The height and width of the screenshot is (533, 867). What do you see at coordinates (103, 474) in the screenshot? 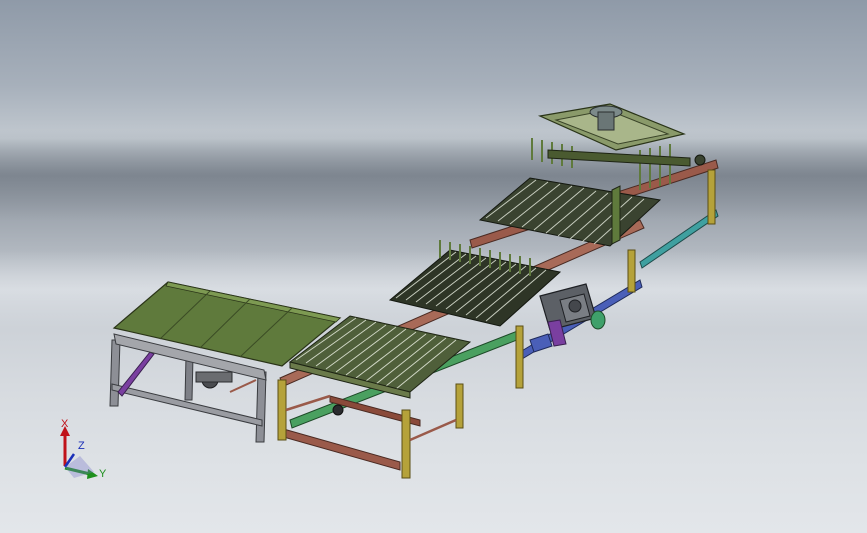
I see `y-axis-label: Y` at bounding box center [103, 474].